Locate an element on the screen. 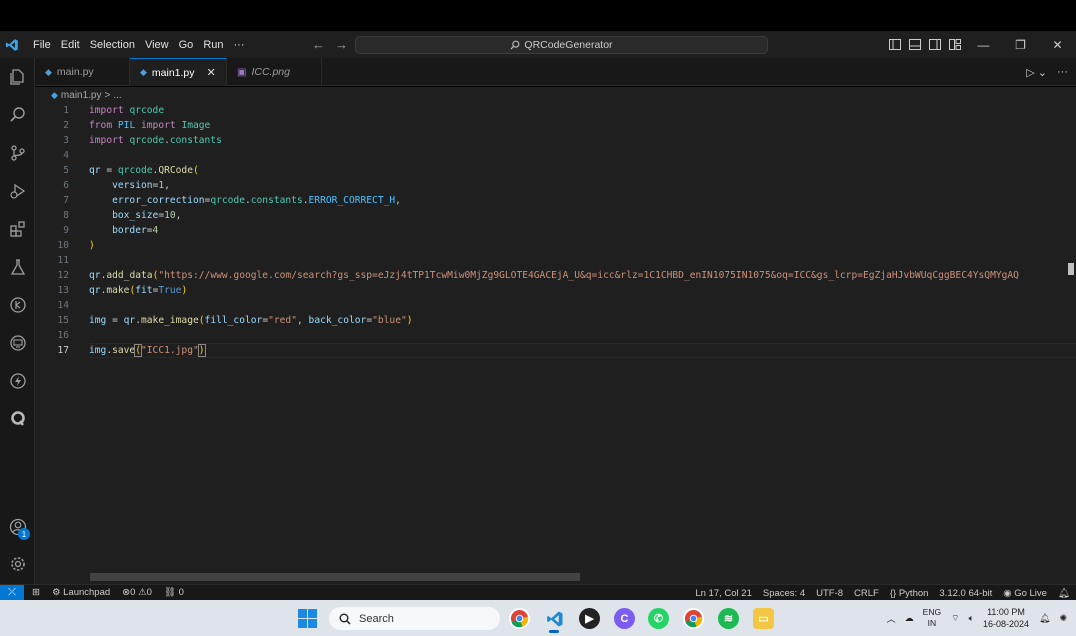 The image size is (1076, 636). taskbar-search: Search is located at coordinates (414, 618).